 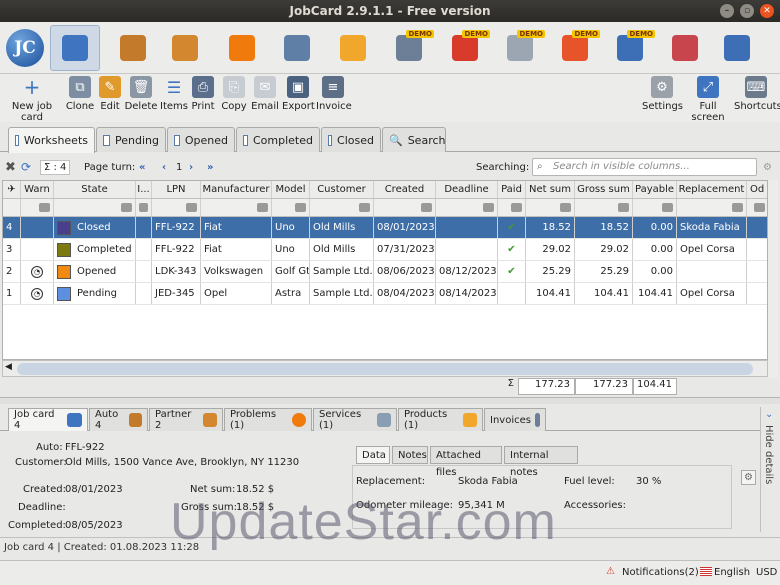 I want to click on tab-search: 🔍 Search, so click(x=414, y=139).